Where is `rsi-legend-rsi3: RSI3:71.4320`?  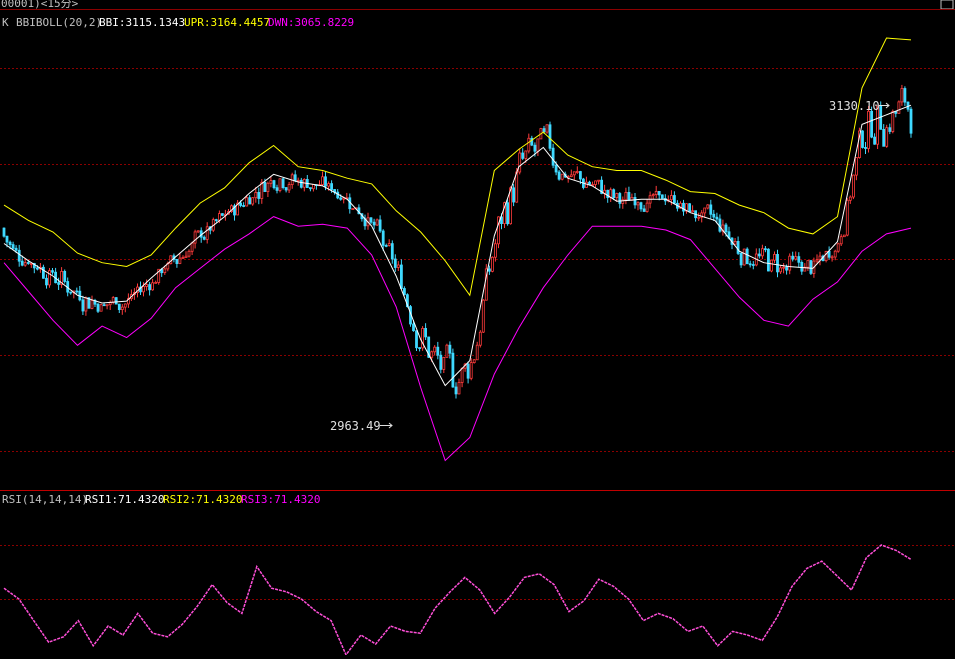
rsi-legend-rsi3: RSI3:71.4320 is located at coordinates (280, 499).